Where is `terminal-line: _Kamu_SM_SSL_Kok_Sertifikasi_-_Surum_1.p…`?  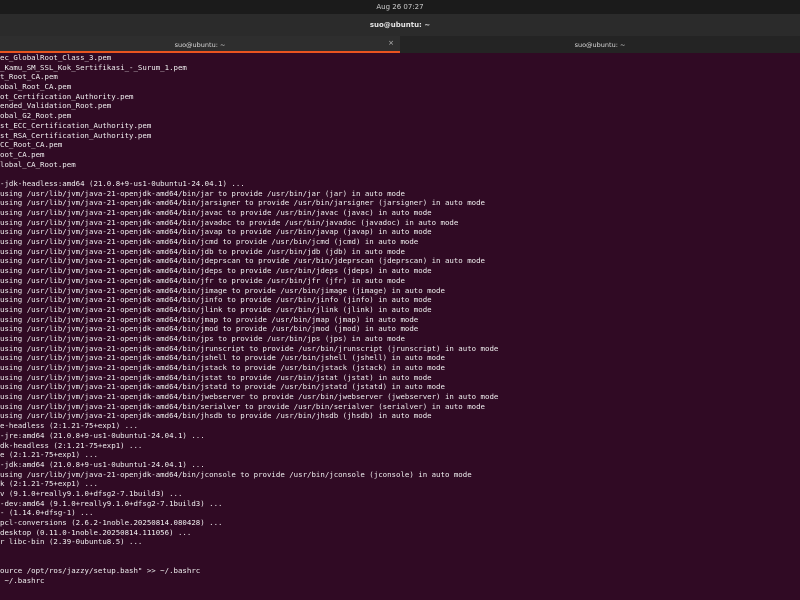 terminal-line: _Kamu_SM_SSL_Kok_Sertifikasi_-_Surum_1.p… is located at coordinates (93, 67).